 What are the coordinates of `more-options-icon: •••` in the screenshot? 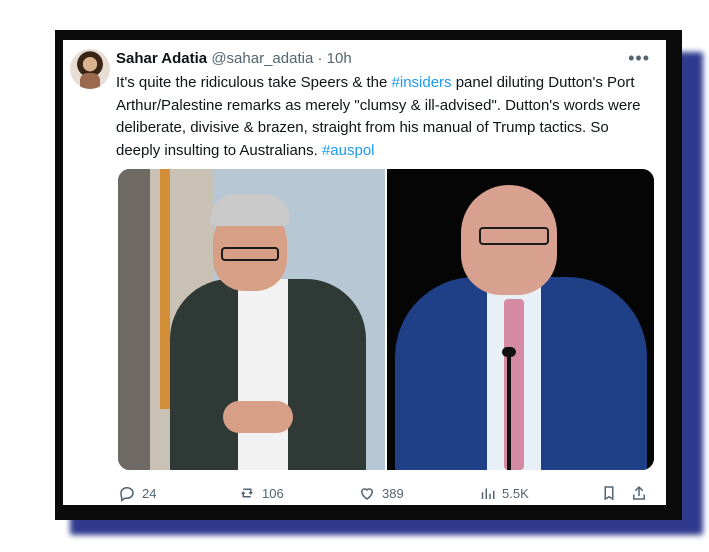 It's located at (639, 58).